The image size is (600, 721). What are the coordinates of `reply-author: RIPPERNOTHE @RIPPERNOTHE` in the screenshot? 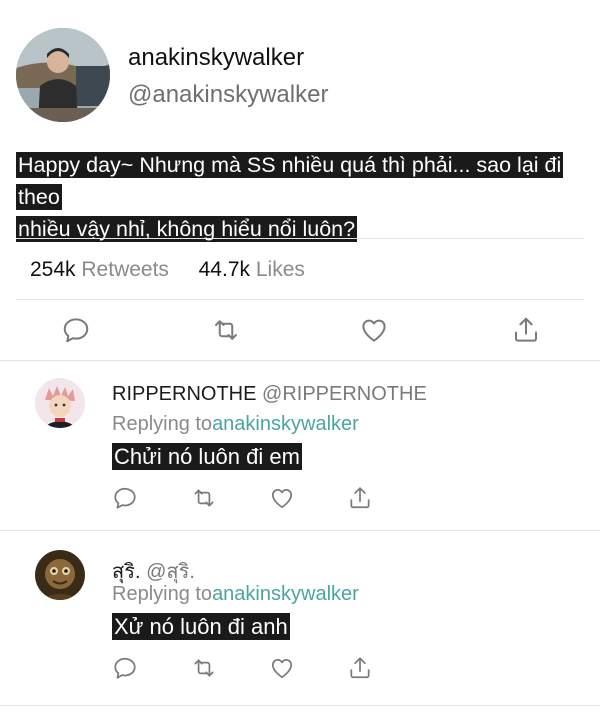 It's located at (269, 394).